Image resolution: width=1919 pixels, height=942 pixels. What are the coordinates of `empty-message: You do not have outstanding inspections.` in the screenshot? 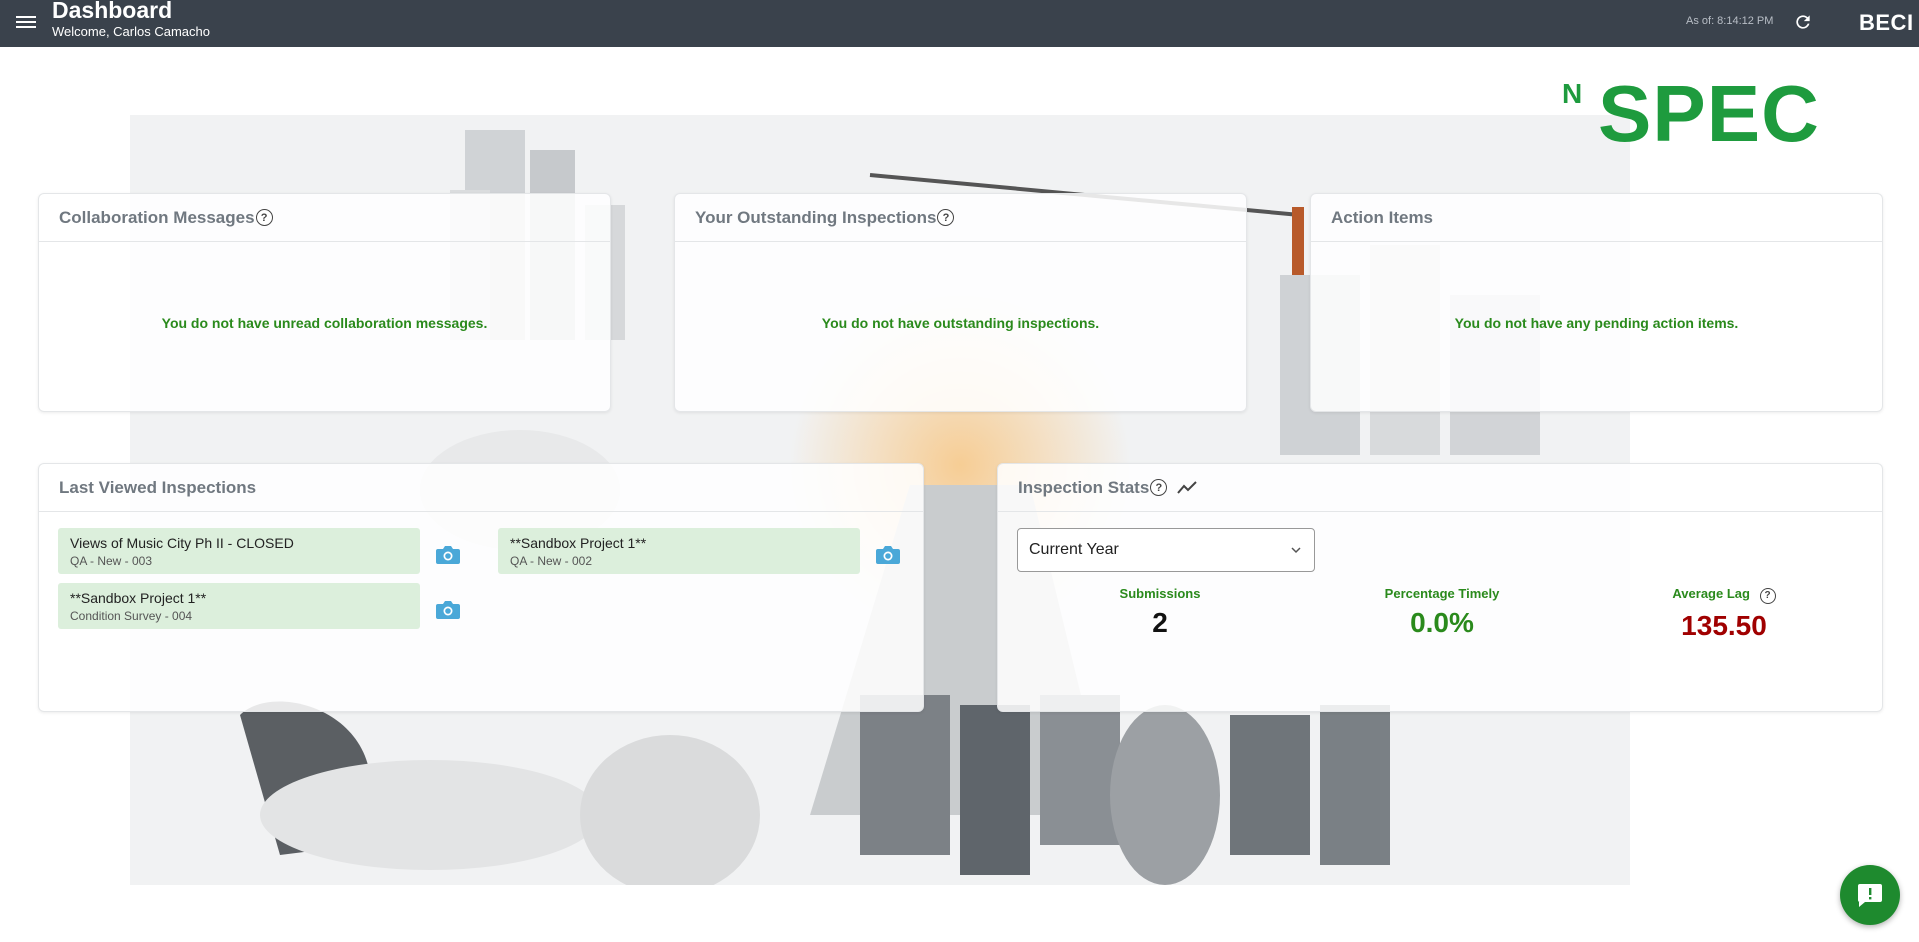 It's located at (960, 323).